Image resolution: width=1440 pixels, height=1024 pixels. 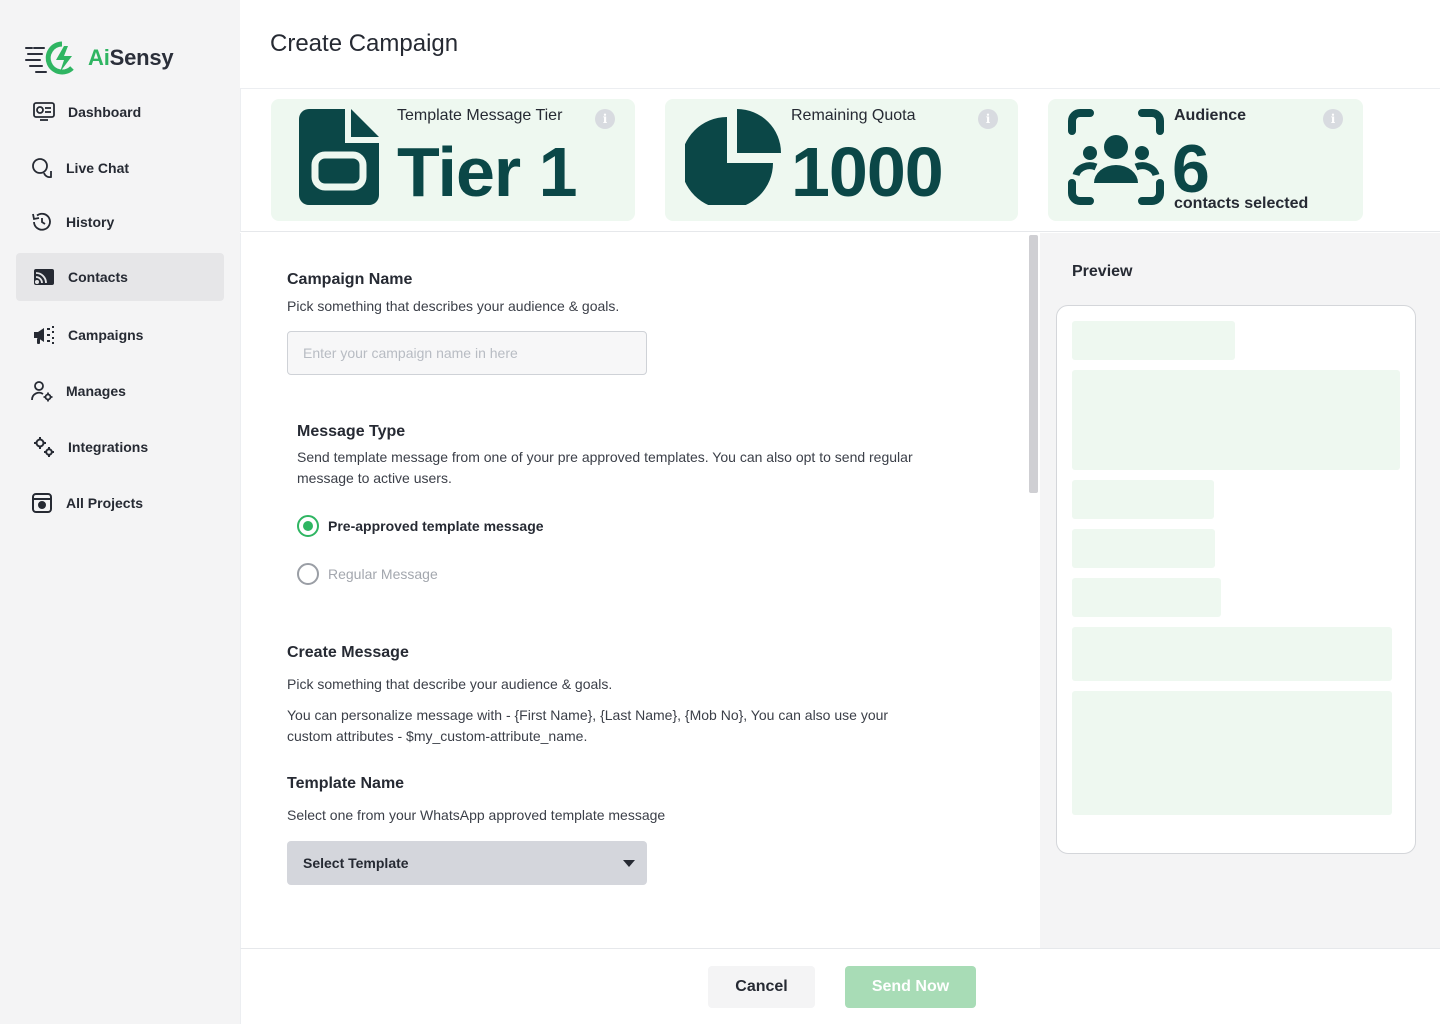 What do you see at coordinates (840, 44) in the screenshot?
I see `page-header: Create Campaign` at bounding box center [840, 44].